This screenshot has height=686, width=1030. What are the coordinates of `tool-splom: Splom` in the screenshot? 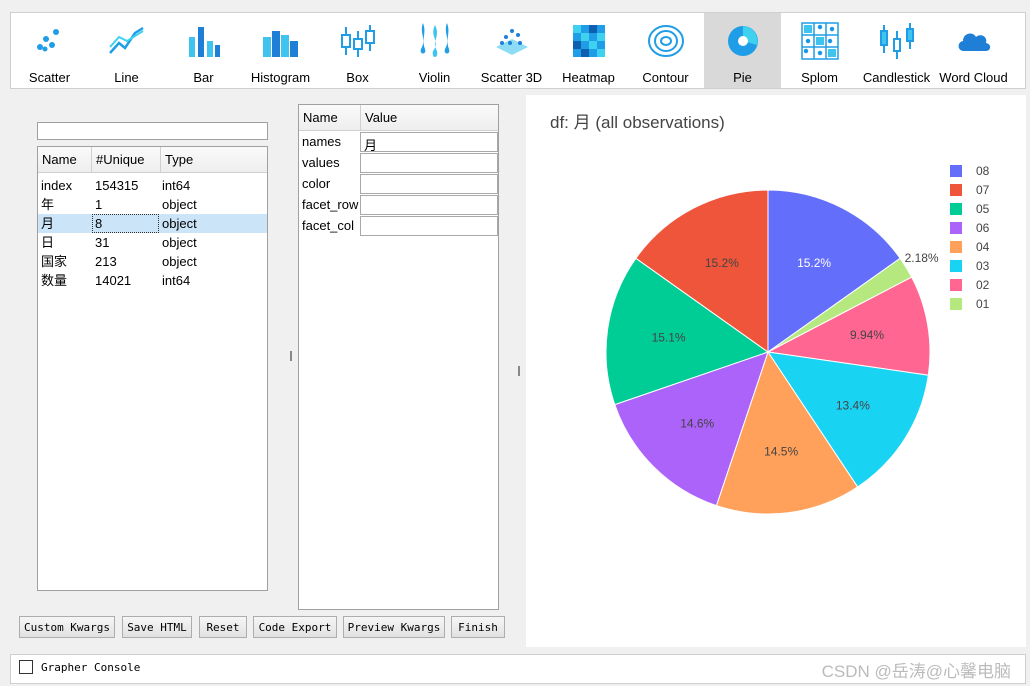 It's located at (819, 50).